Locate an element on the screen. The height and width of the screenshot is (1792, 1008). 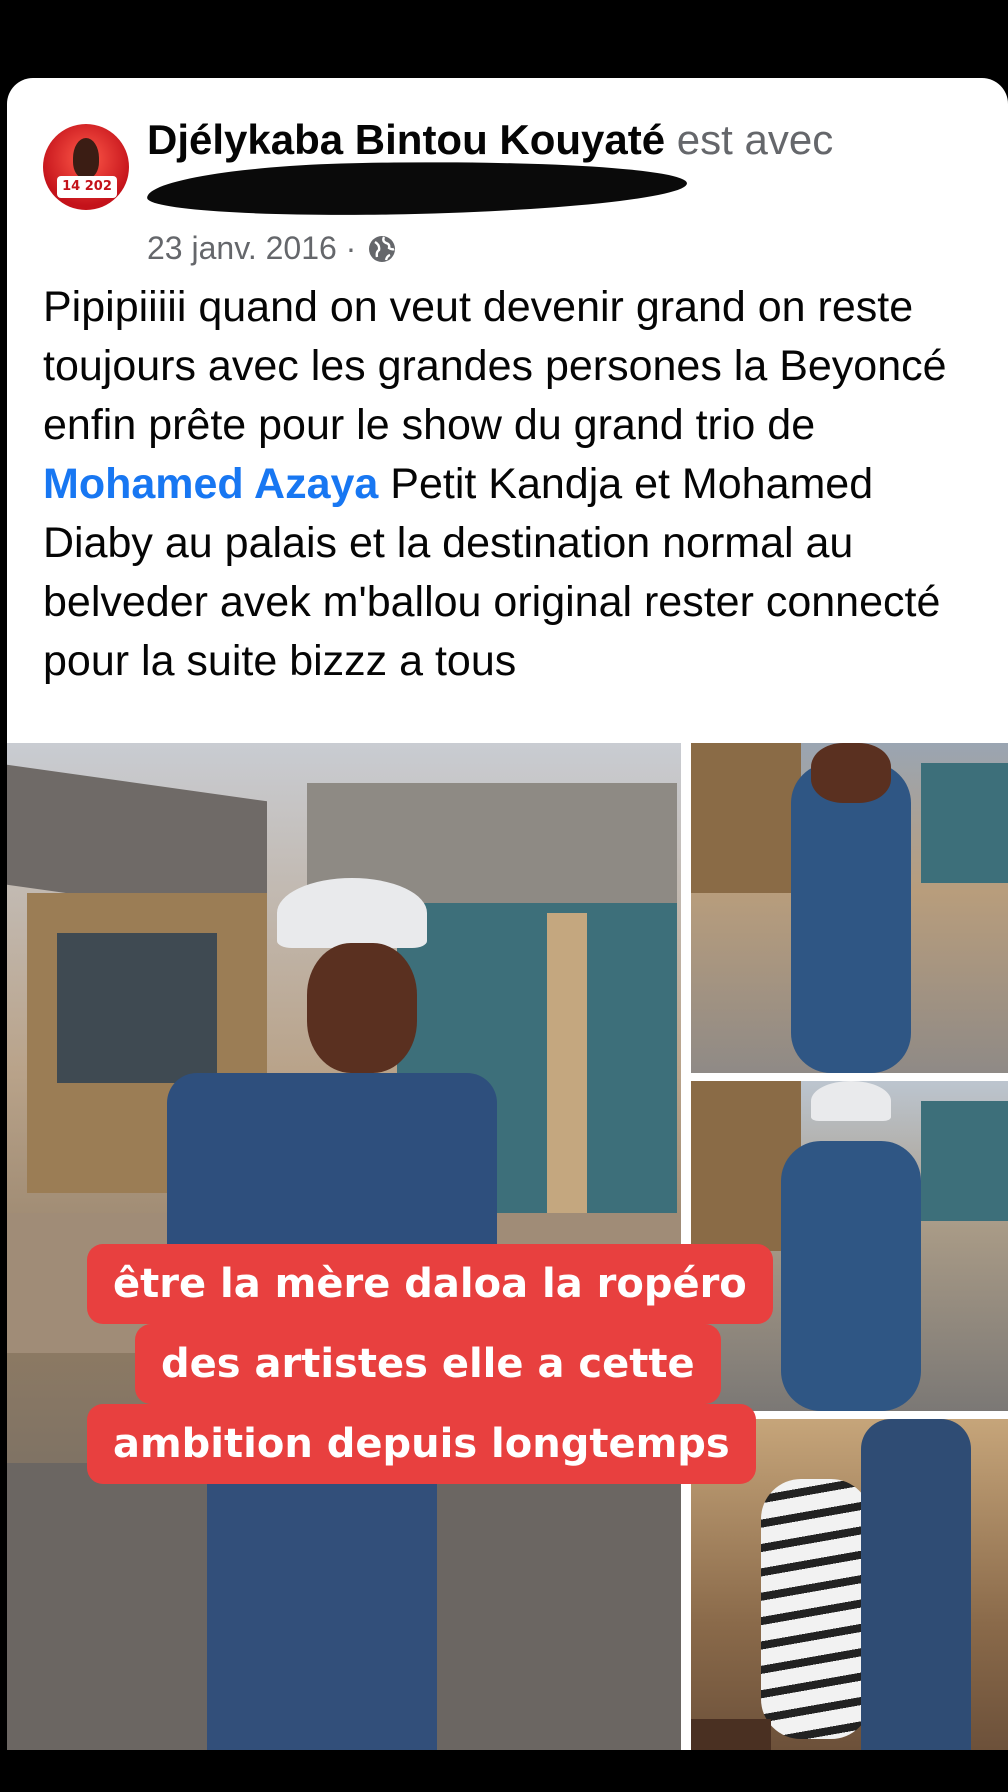
caption-line-1: être la mère daloa la ropéro is located at coordinates (430, 1284).